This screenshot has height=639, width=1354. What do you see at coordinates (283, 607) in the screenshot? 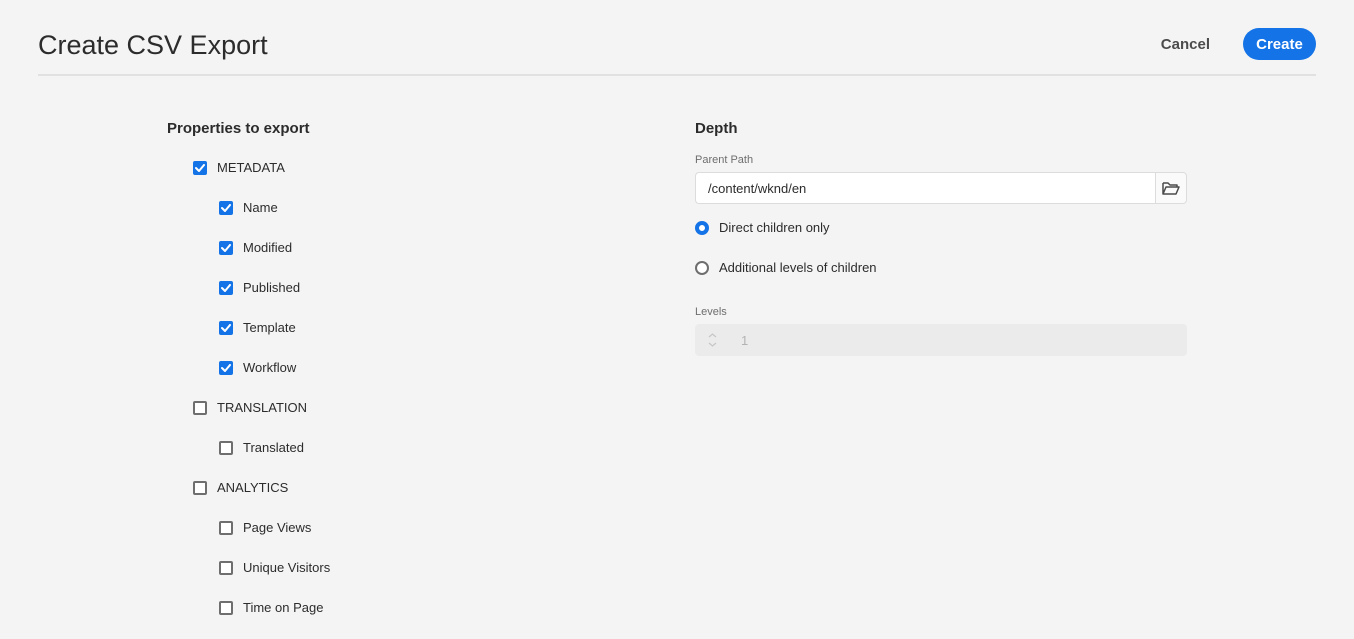
I see `checkbox-label: Time on Page` at bounding box center [283, 607].